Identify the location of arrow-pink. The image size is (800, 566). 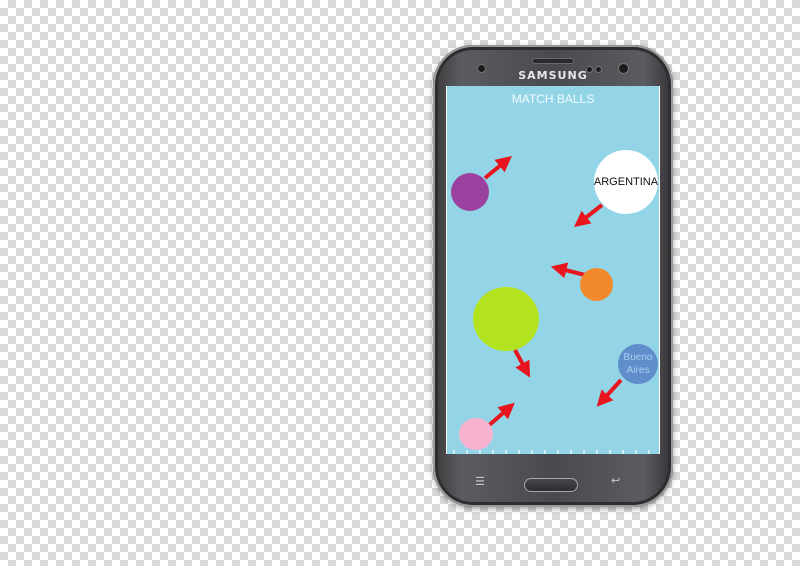
(500, 415).